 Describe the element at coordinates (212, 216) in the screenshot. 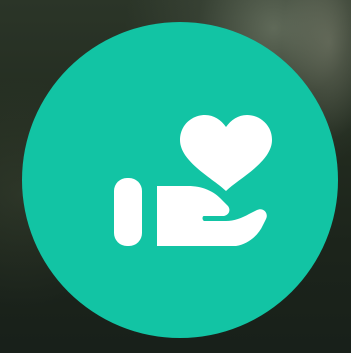

I see `open-hand` at that location.